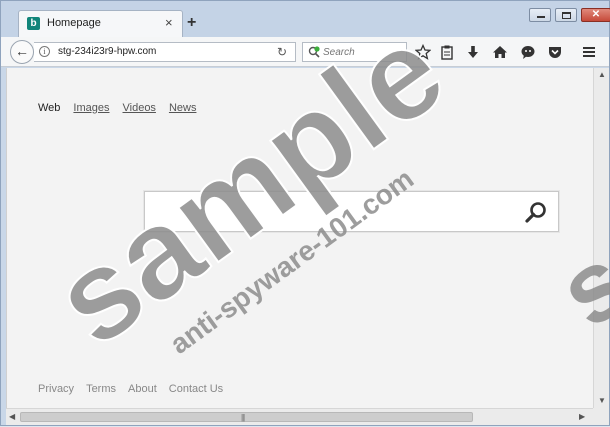 The height and width of the screenshot is (427, 610). What do you see at coordinates (351, 211) in the screenshot?
I see `search-input` at bounding box center [351, 211].